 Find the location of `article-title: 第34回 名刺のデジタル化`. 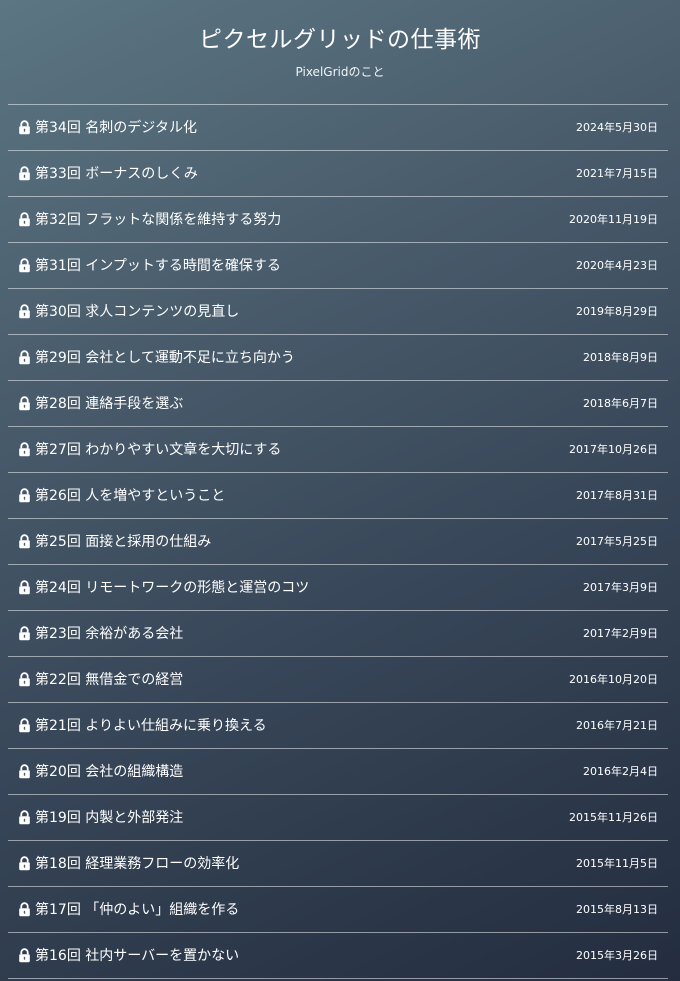

article-title: 第34回 名刺のデジタル化 is located at coordinates (116, 127).